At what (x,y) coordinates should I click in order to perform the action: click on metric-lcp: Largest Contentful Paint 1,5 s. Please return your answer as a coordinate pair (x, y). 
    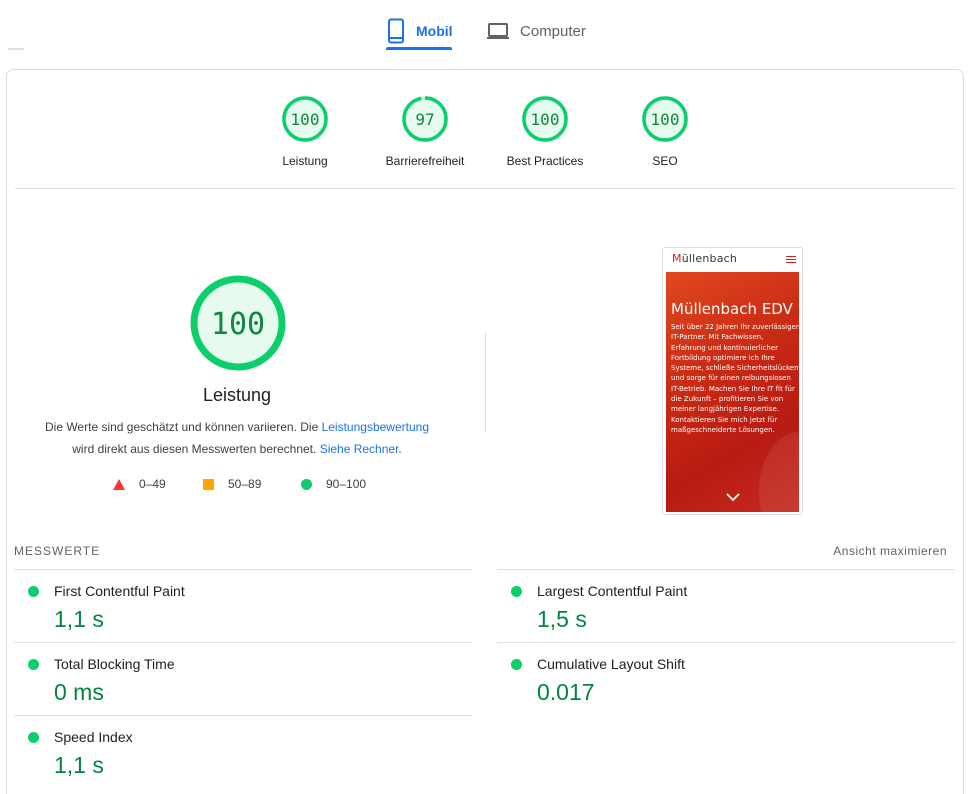
    Looking at the image, I should click on (726, 605).